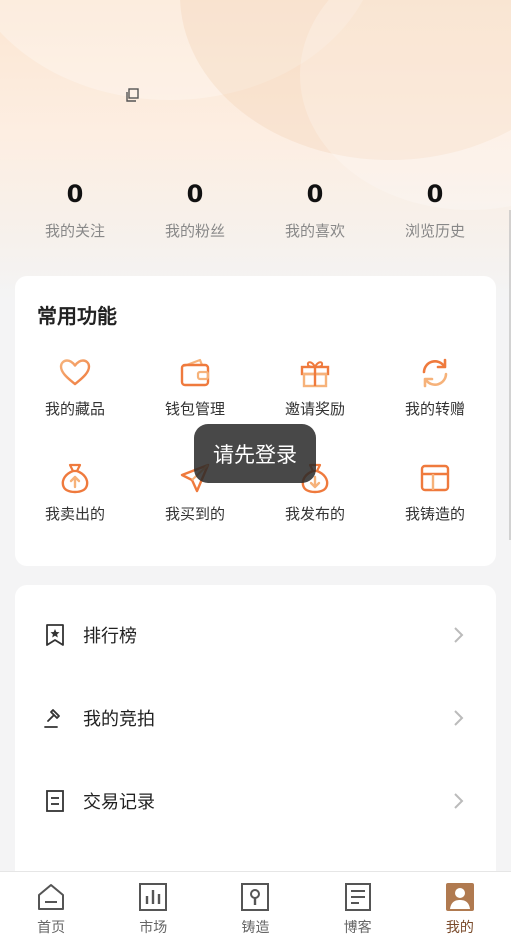 This screenshot has height=941, width=511. Describe the element at coordinates (75, 478) in the screenshot. I see `sold-bag-icon` at that location.